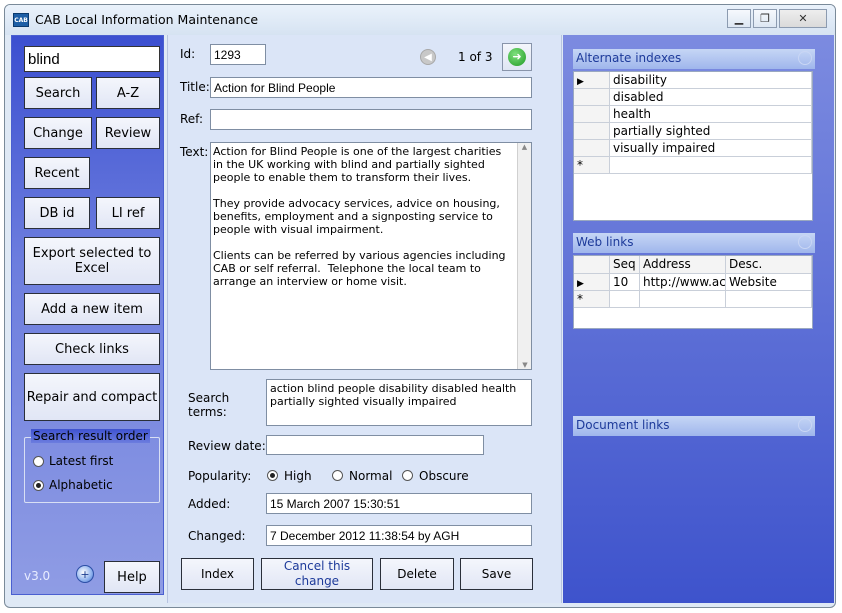  I want to click on latest-first-radio, so click(38, 461).